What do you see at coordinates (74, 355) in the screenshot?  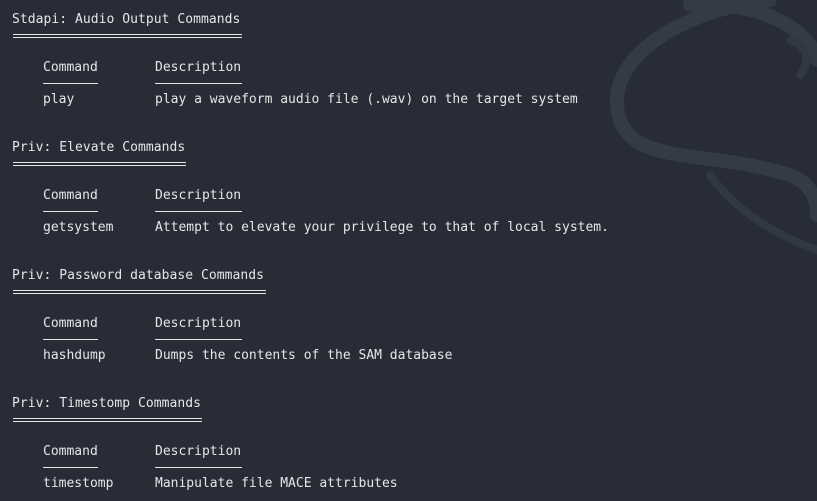 I see `command-cell: hashdump` at bounding box center [74, 355].